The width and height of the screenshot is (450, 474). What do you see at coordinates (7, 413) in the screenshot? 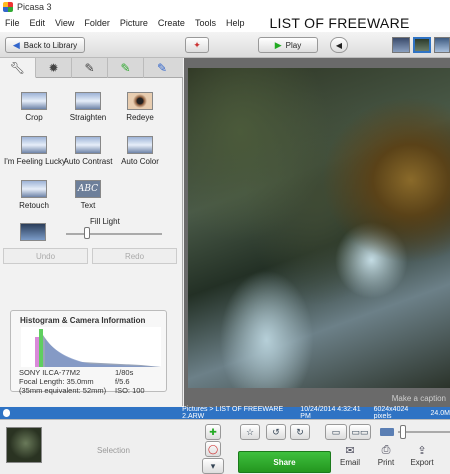
I see `status-left-icon` at bounding box center [7, 413].